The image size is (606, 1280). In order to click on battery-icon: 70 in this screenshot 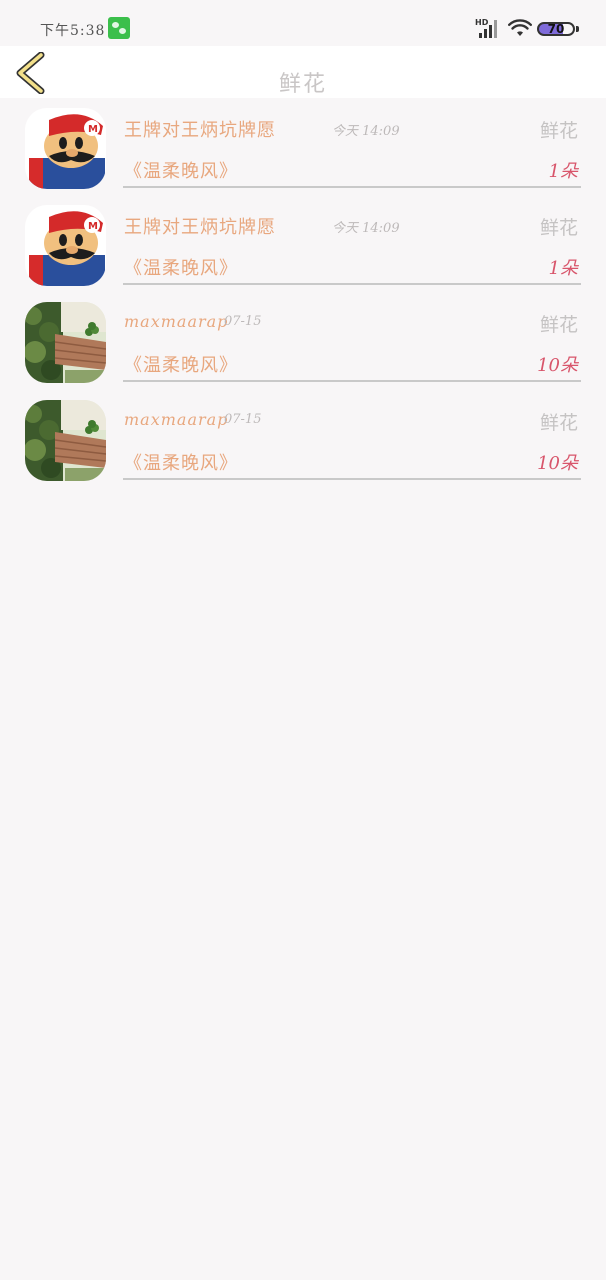, I will do `click(556, 29)`.